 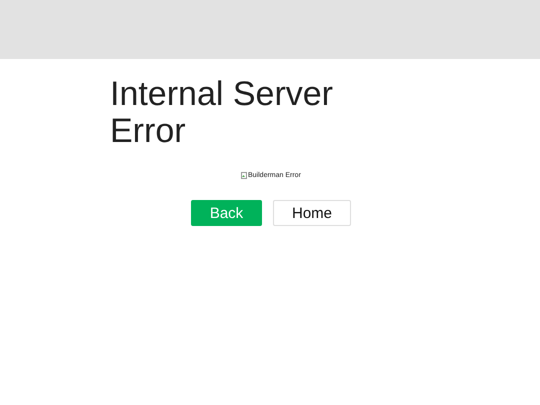 I want to click on page-title: Internal Server Error, so click(x=222, y=113).